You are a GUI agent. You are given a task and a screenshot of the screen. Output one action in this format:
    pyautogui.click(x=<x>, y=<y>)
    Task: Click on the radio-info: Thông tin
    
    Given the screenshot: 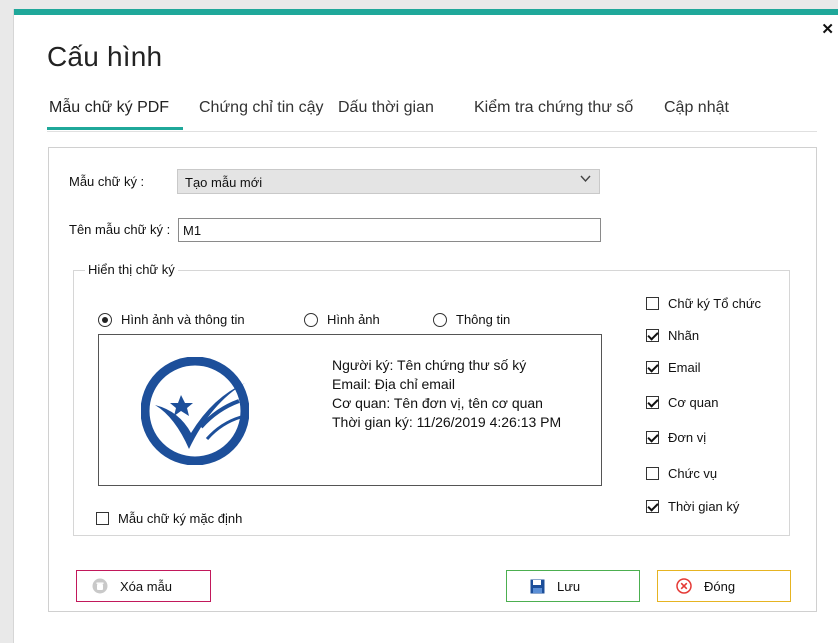 What is the action you would take?
    pyautogui.click(x=471, y=319)
    